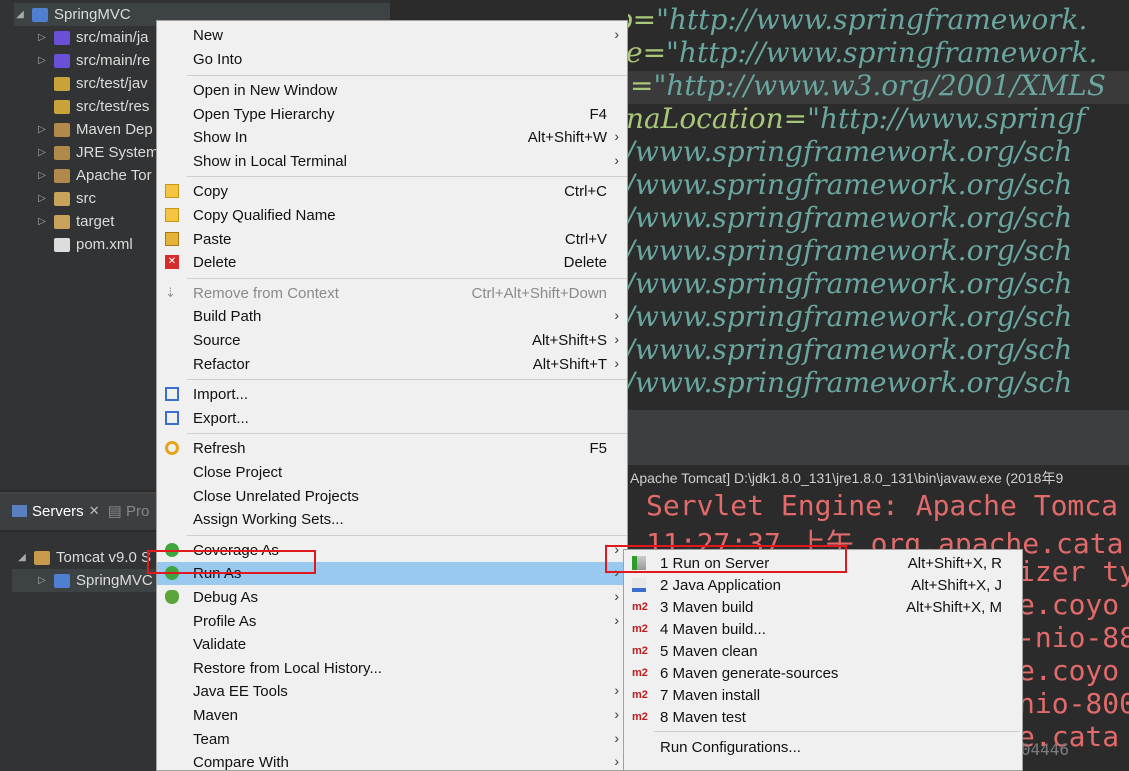 The image size is (1129, 771). I want to click on console-line: Servlet Engine: Apache Tomca, so click(882, 505).